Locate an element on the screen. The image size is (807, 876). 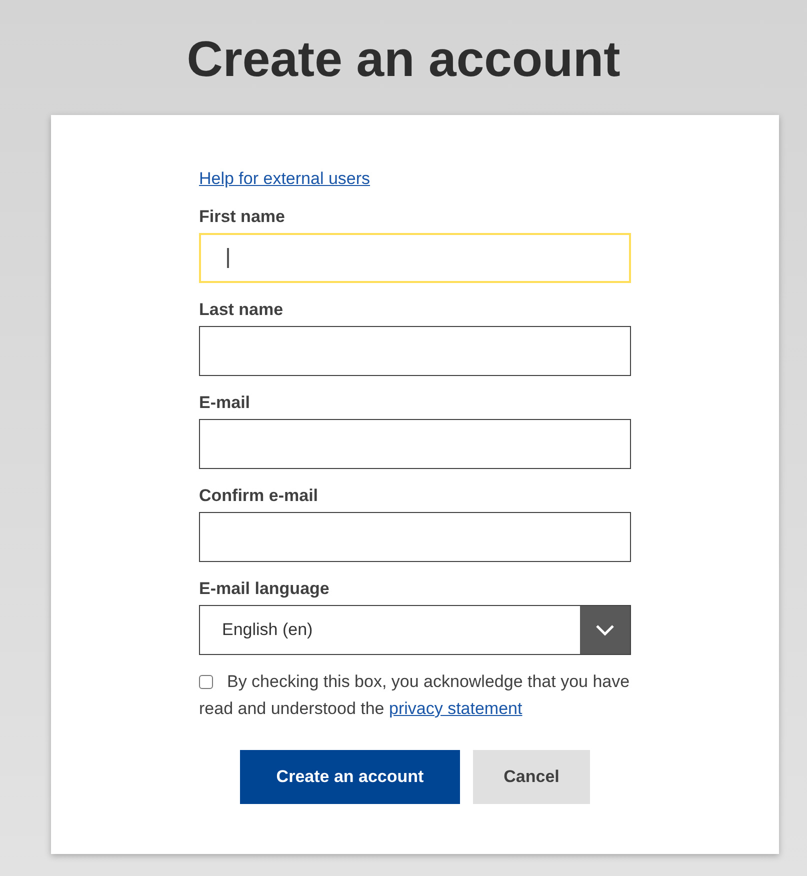
page-title: Create an account is located at coordinates (403, 59).